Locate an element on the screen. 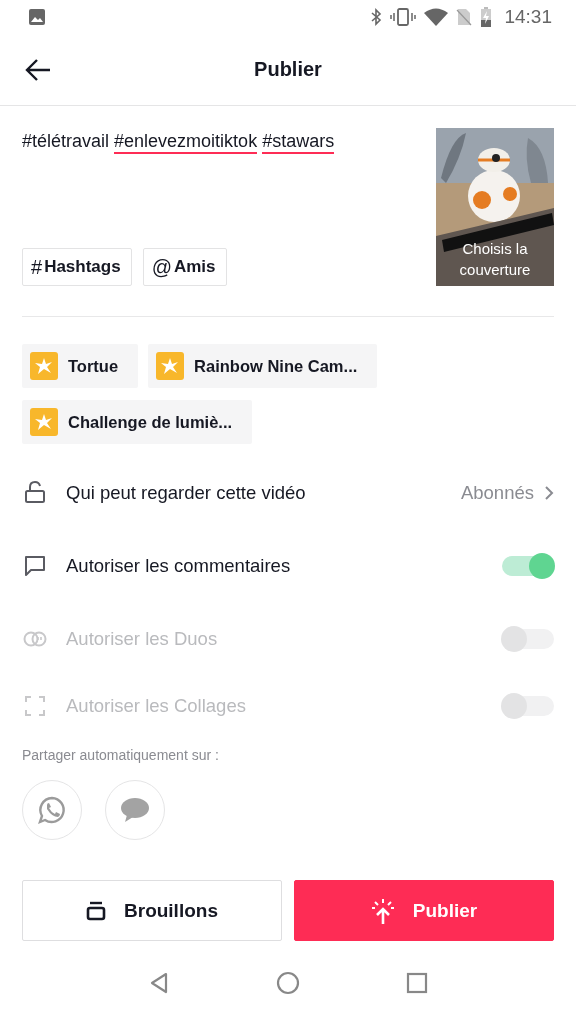 This screenshot has height=1024, width=576. whatsapp-icon is located at coordinates (52, 810).